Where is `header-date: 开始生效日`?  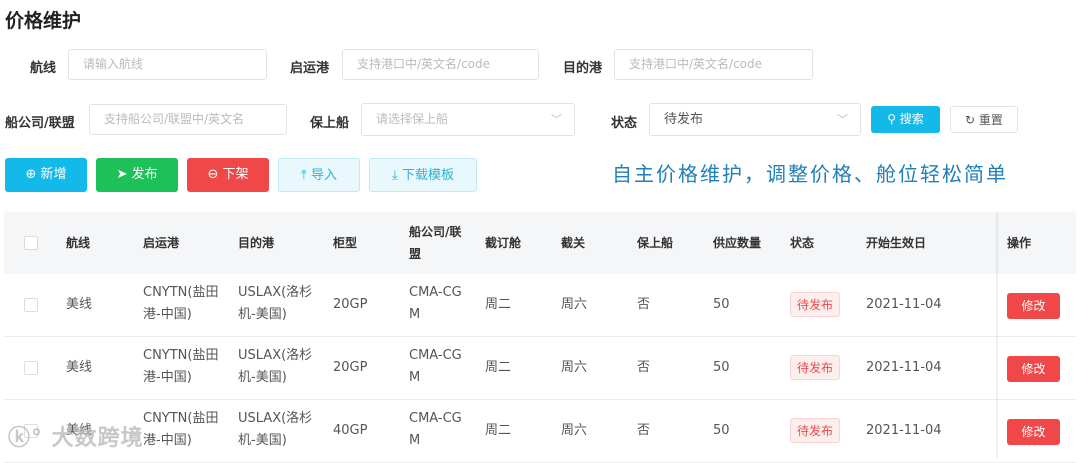 header-date: 开始生效日 is located at coordinates (896, 243).